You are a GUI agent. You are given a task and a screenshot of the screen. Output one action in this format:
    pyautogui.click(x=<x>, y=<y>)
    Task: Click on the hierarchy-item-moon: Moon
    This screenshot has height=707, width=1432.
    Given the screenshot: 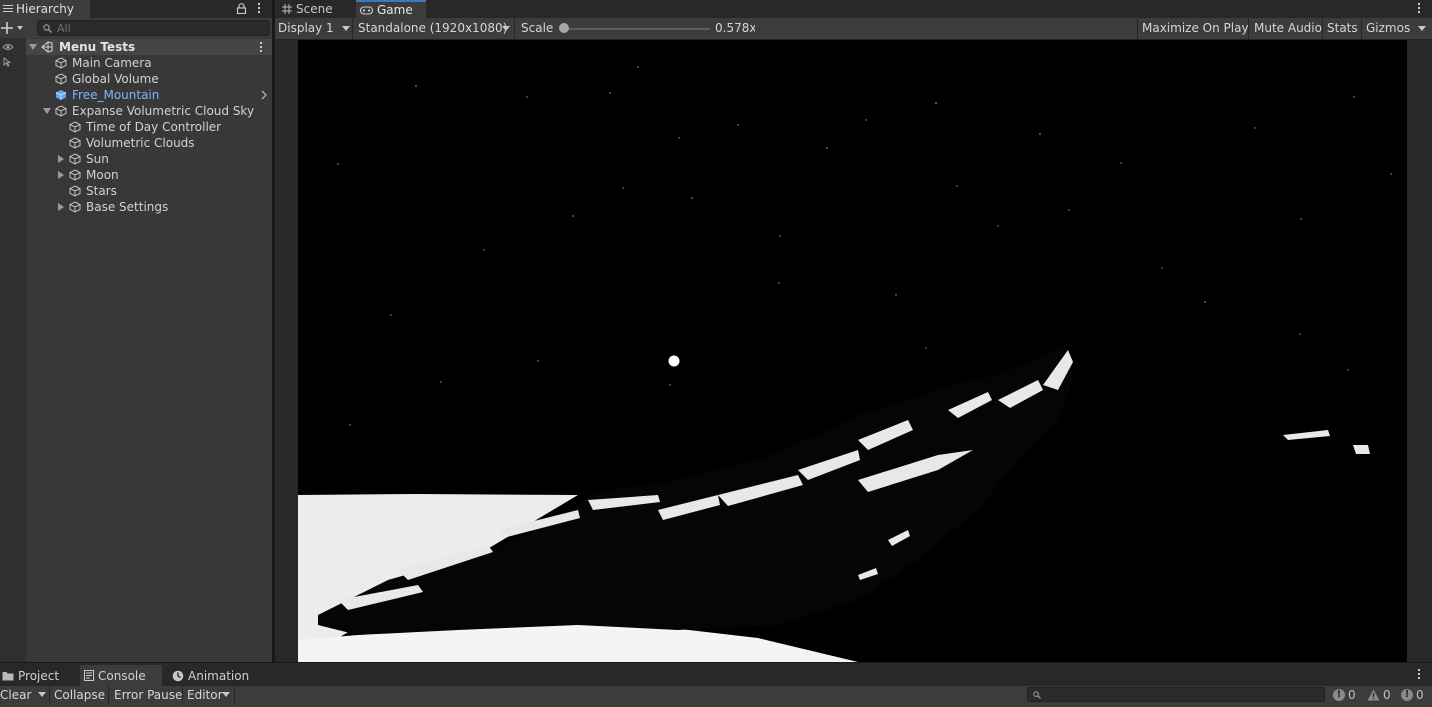 What is the action you would take?
    pyautogui.click(x=149, y=175)
    